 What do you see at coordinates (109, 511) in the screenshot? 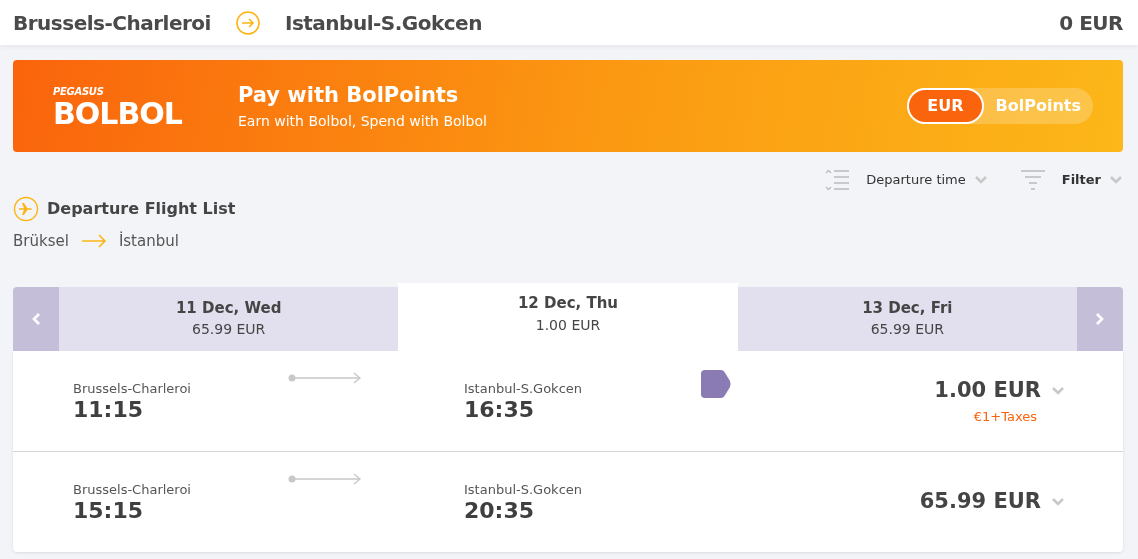
I see `departure-time: 15:15` at bounding box center [109, 511].